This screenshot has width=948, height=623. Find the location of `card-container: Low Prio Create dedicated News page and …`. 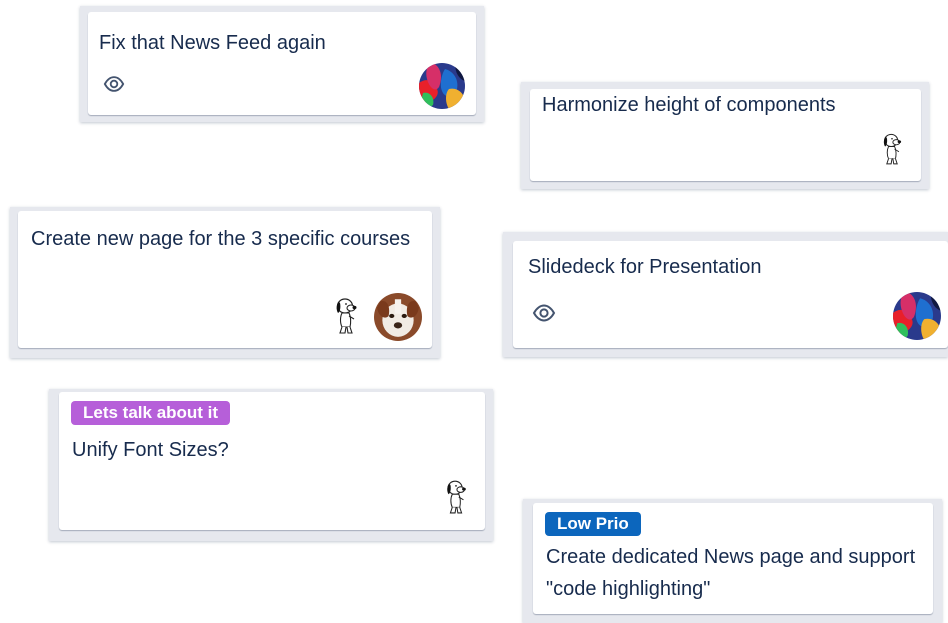

card-container: Low Prio Create dedicated News page and … is located at coordinates (732, 561).